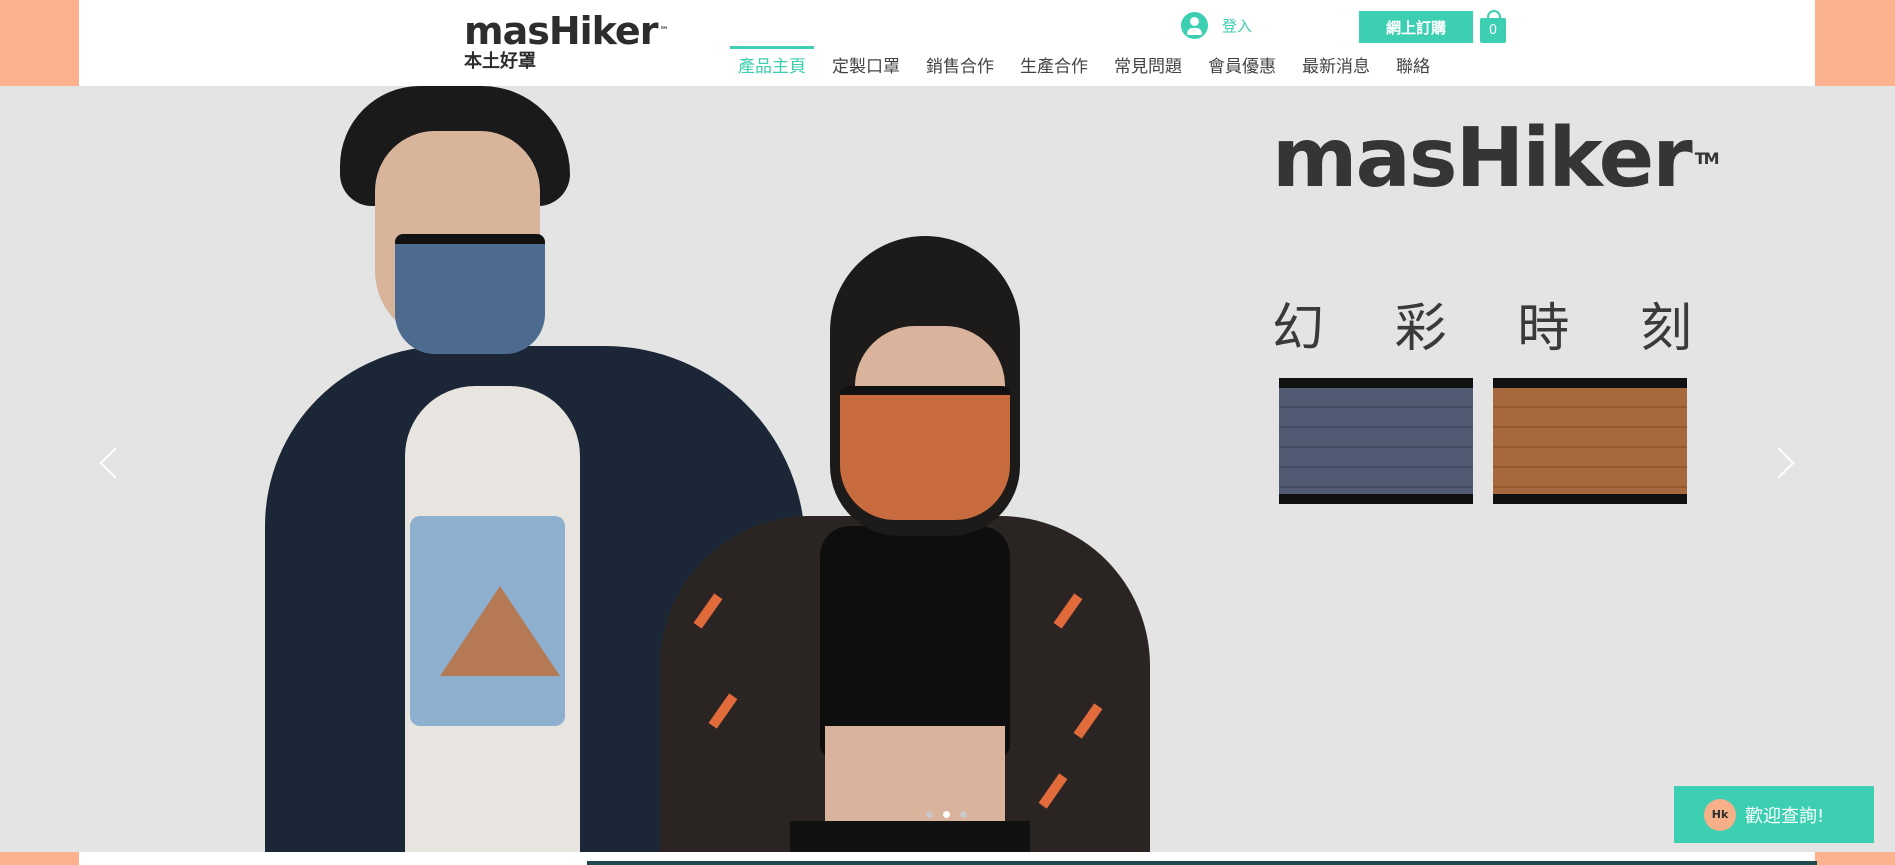 The image size is (1895, 865). I want to click on site-logo: masHiker ™ 本土好罩, so click(566, 40).